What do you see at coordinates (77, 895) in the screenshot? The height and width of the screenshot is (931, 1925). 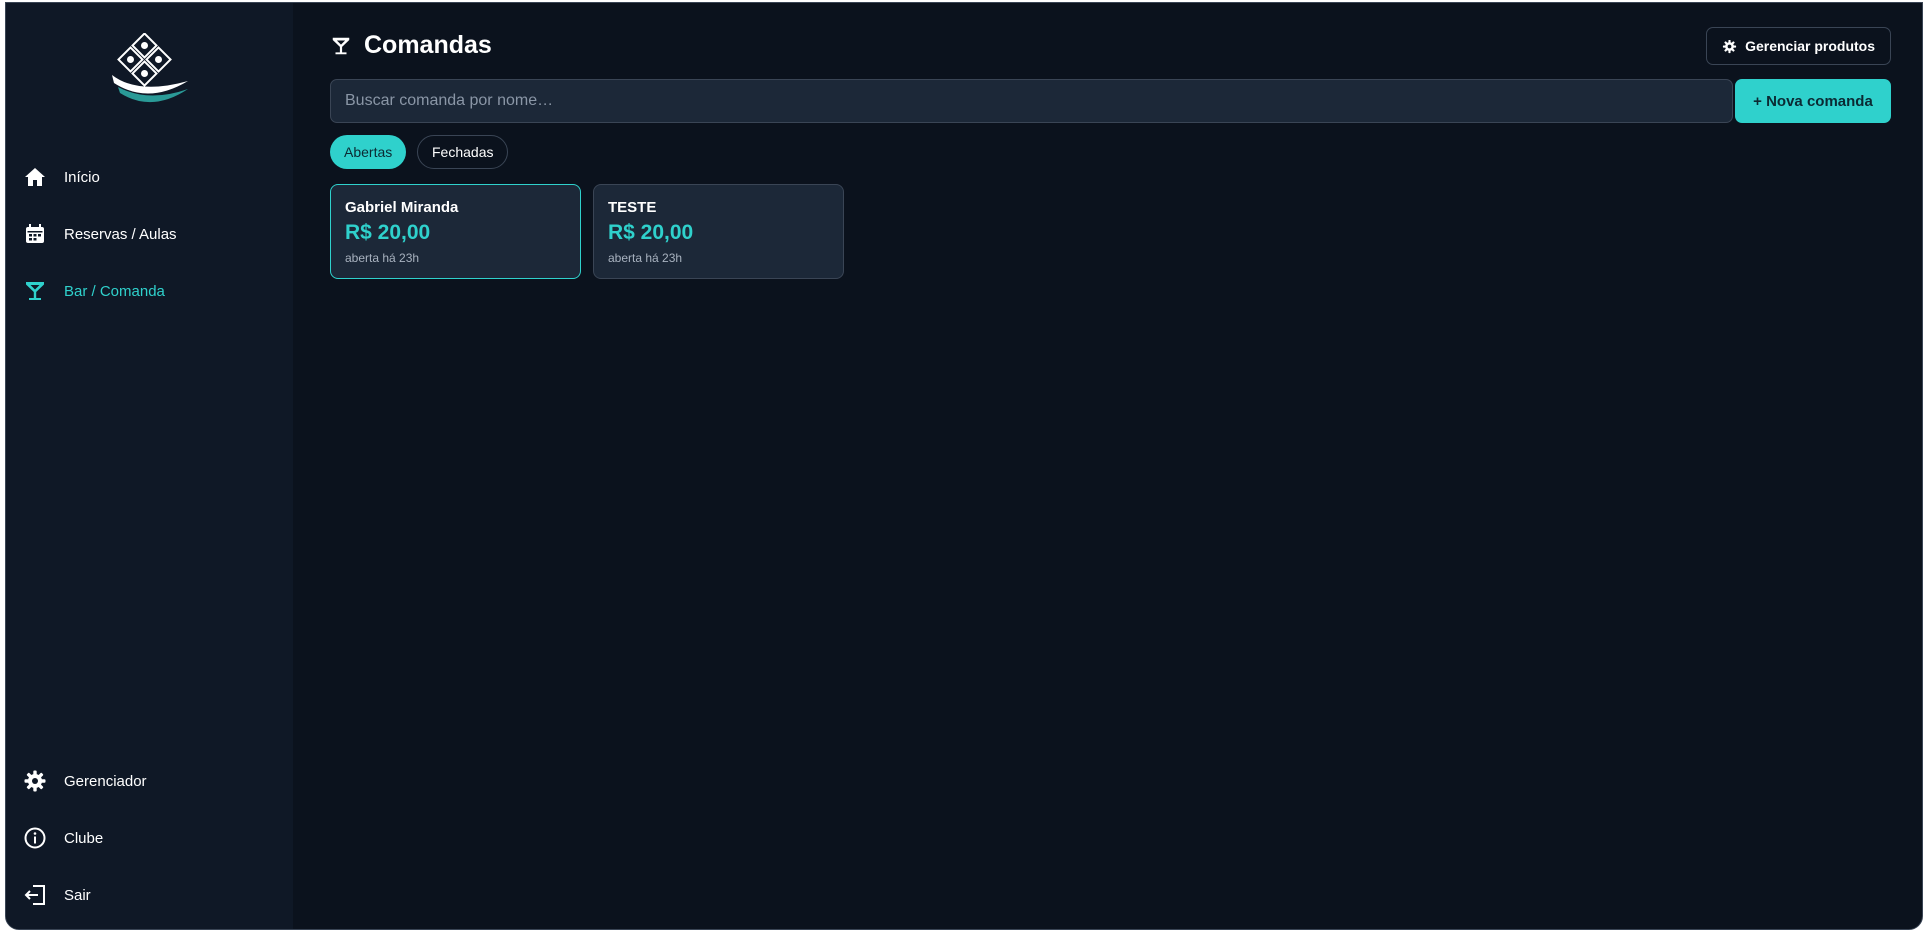 I see `sidebar-item-label: Sair` at bounding box center [77, 895].